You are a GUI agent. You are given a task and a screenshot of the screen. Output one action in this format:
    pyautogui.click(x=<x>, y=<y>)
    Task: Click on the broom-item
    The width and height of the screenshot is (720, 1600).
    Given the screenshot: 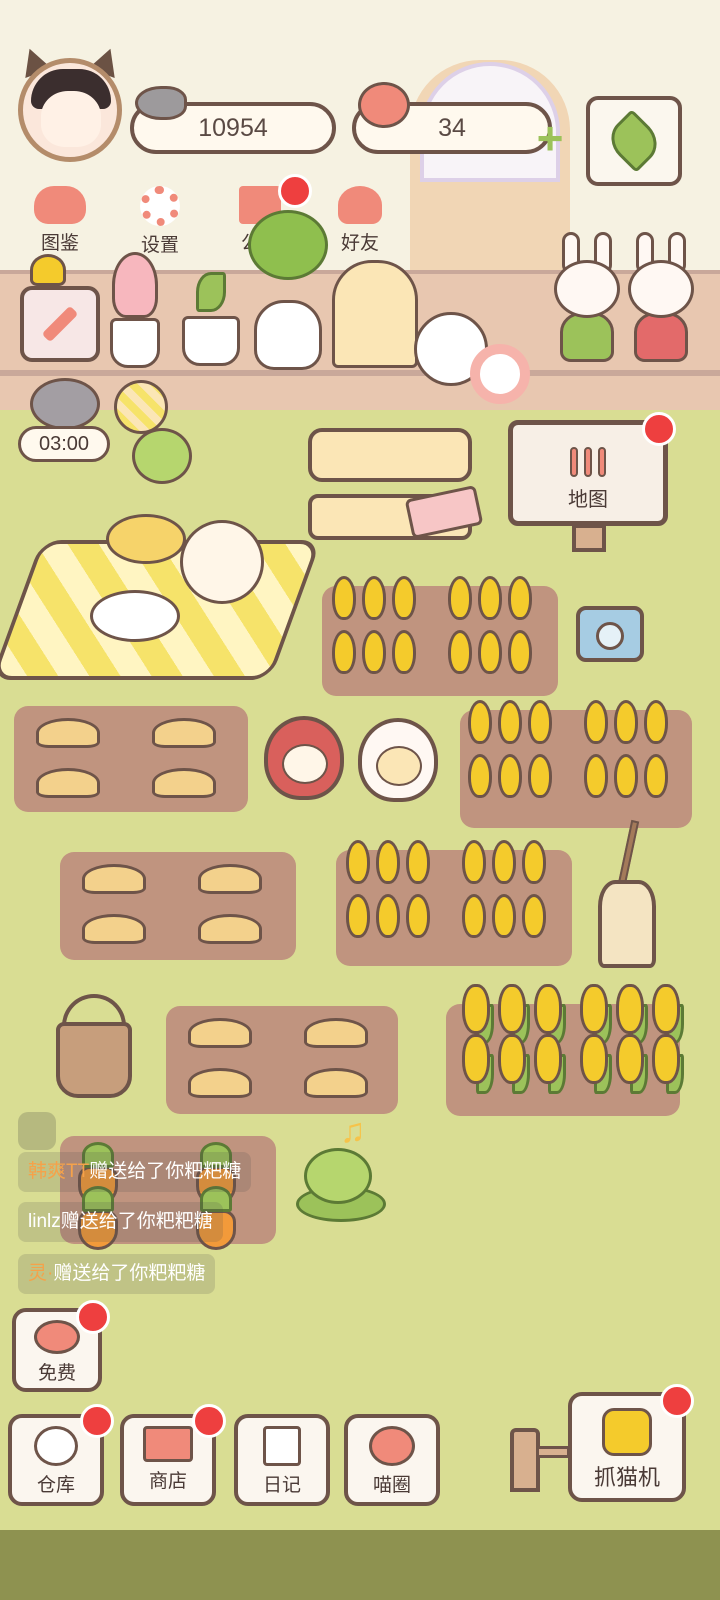 What is the action you would take?
    pyautogui.click(x=627, y=924)
    